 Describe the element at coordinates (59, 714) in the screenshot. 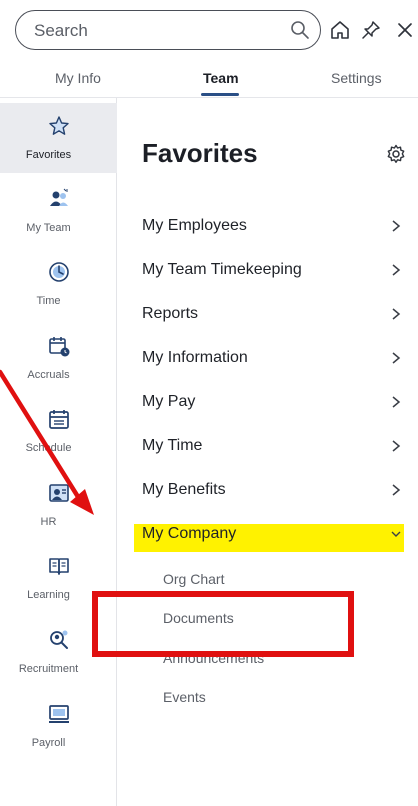

I see `payroll-icon` at that location.